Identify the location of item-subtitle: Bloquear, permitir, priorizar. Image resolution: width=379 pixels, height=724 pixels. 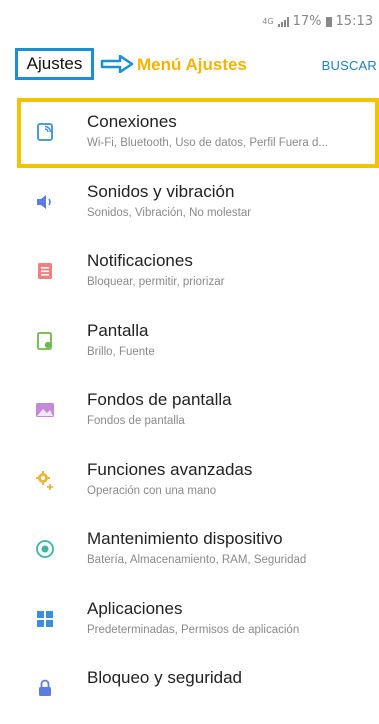
(156, 282).